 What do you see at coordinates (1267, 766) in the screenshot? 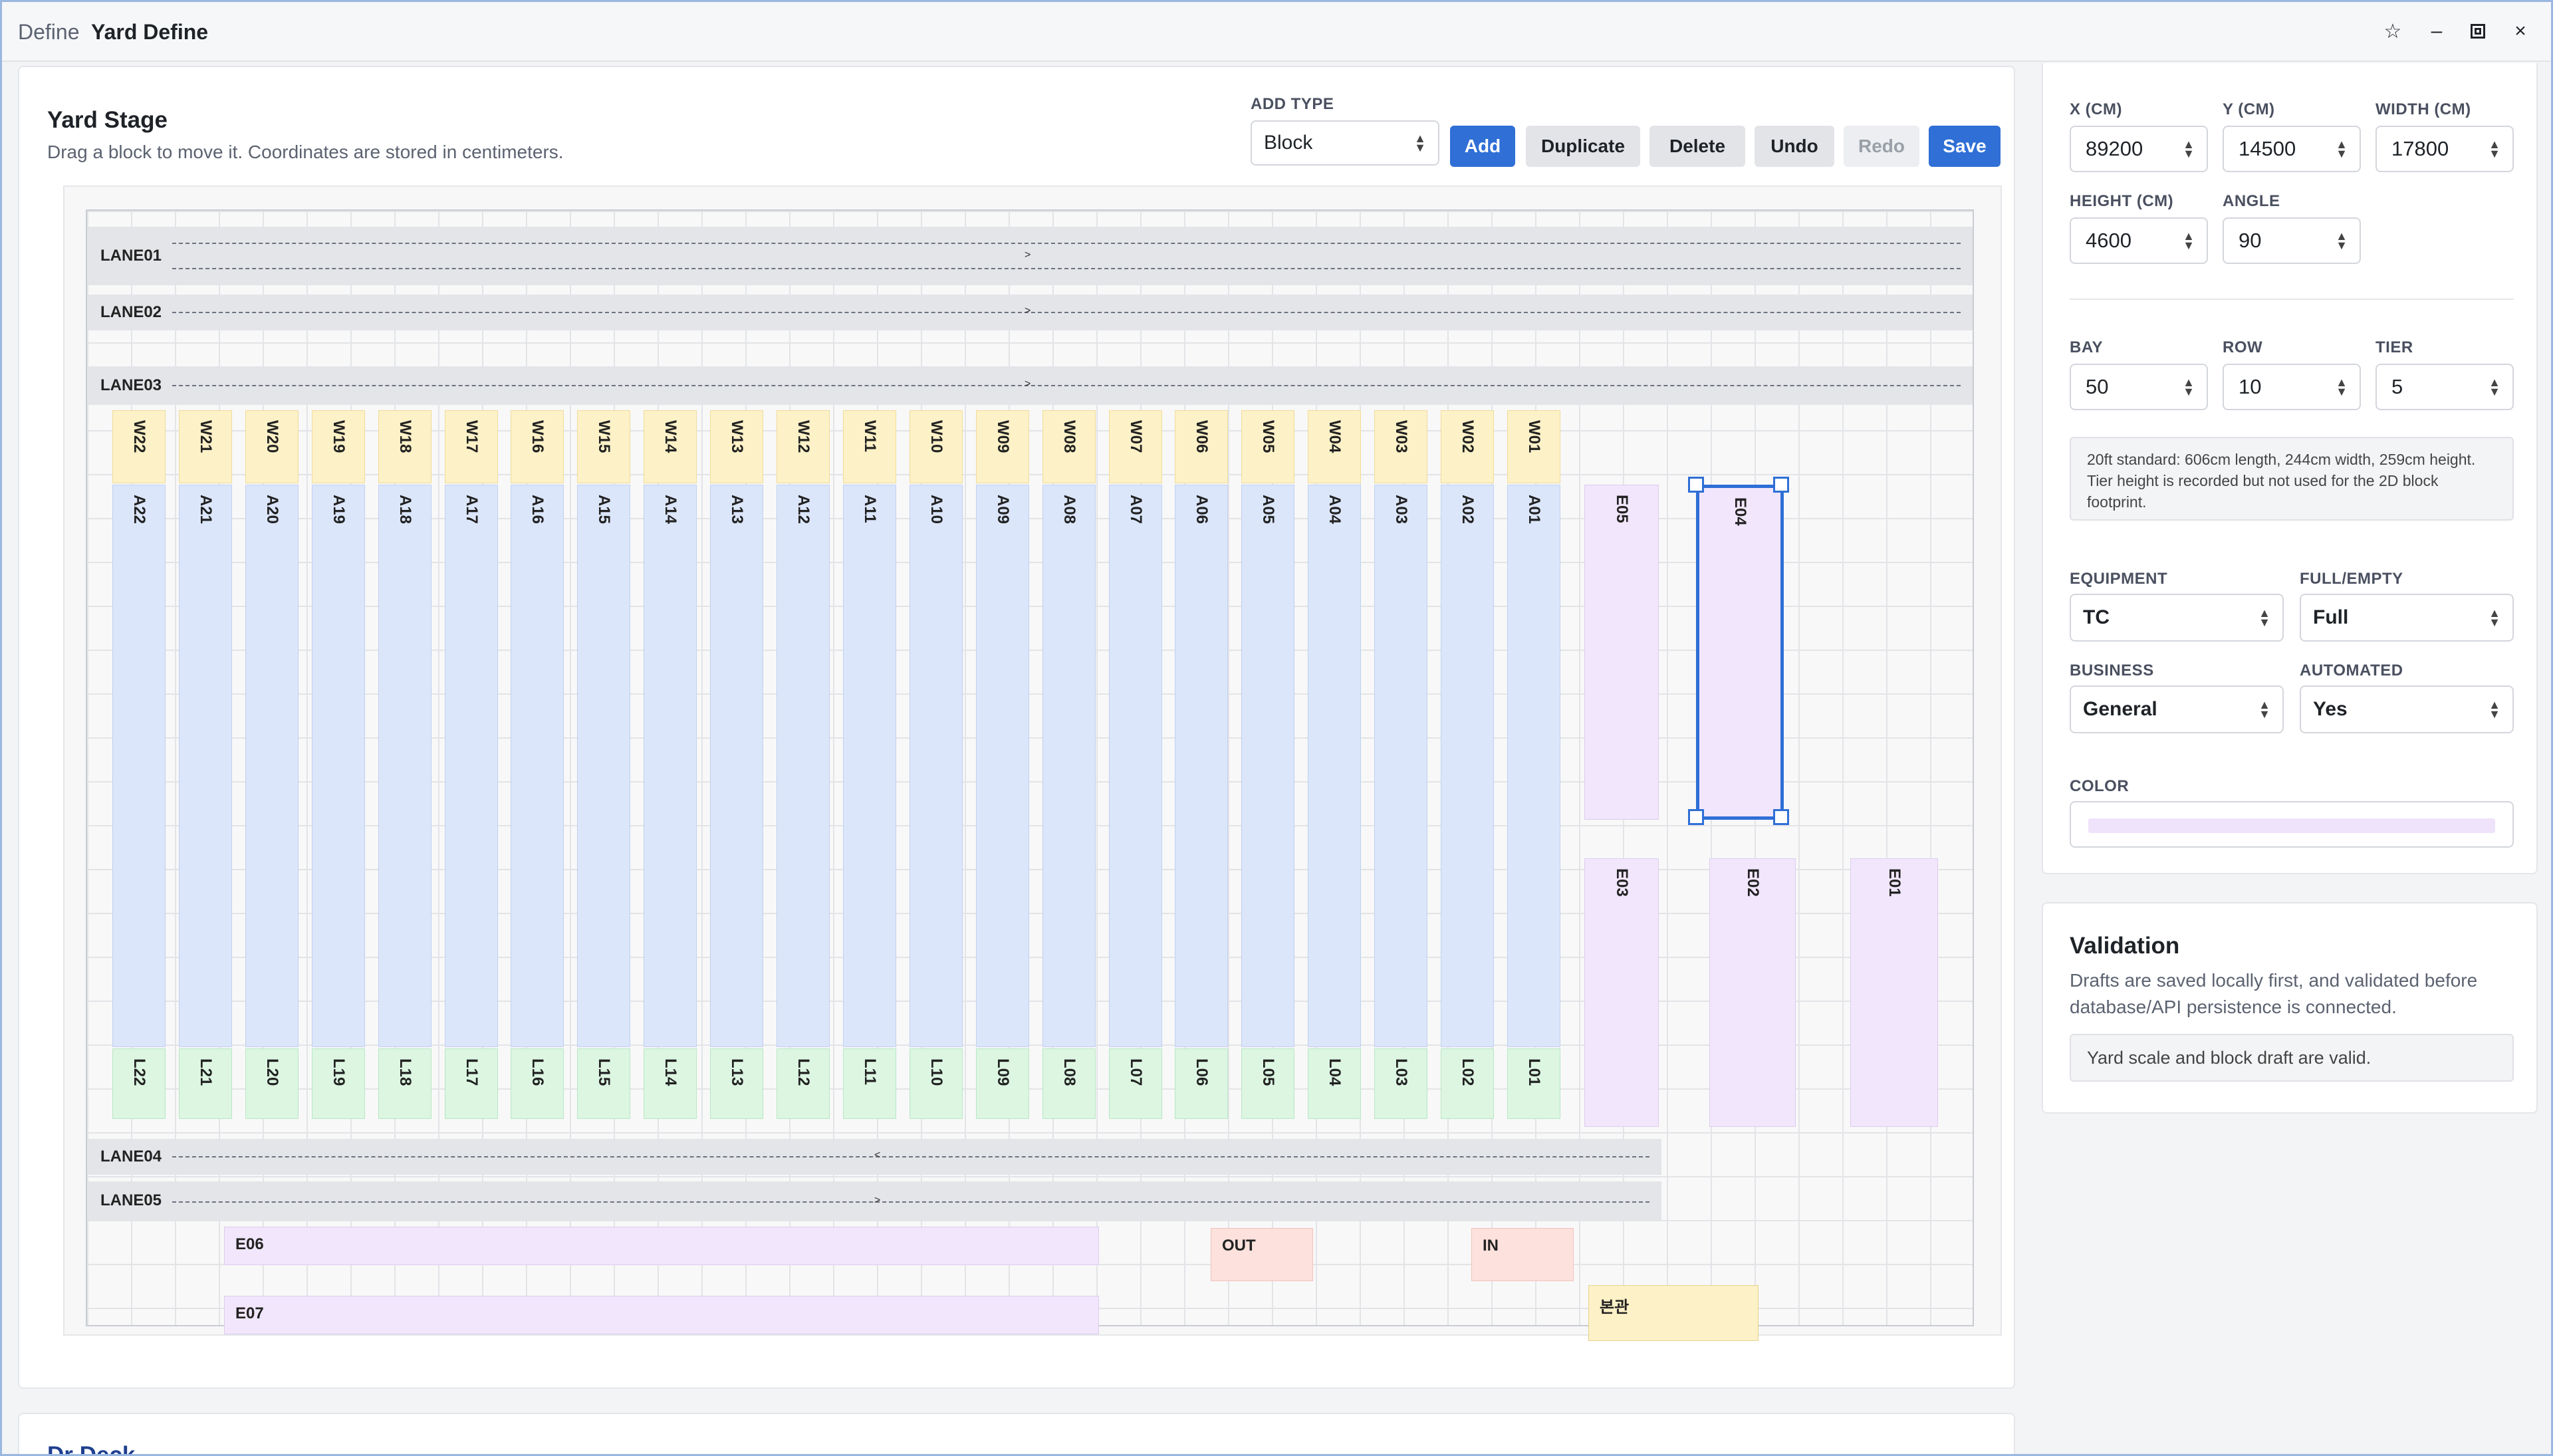
I see `block-A05: A05` at bounding box center [1267, 766].